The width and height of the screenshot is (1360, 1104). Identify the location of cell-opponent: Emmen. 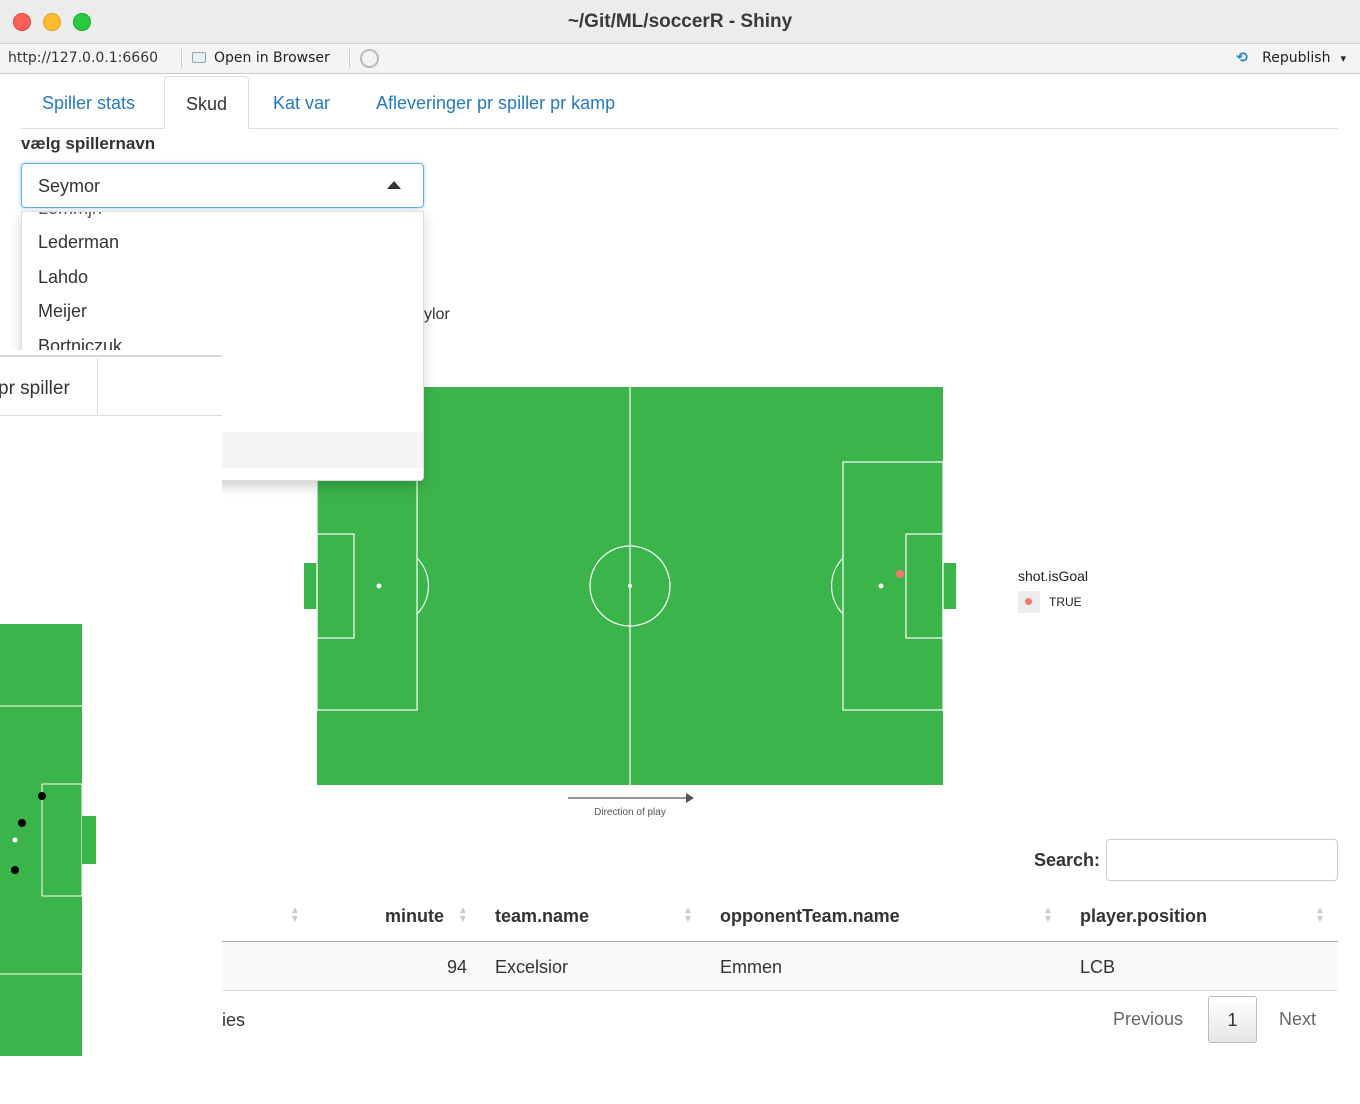
(751, 967).